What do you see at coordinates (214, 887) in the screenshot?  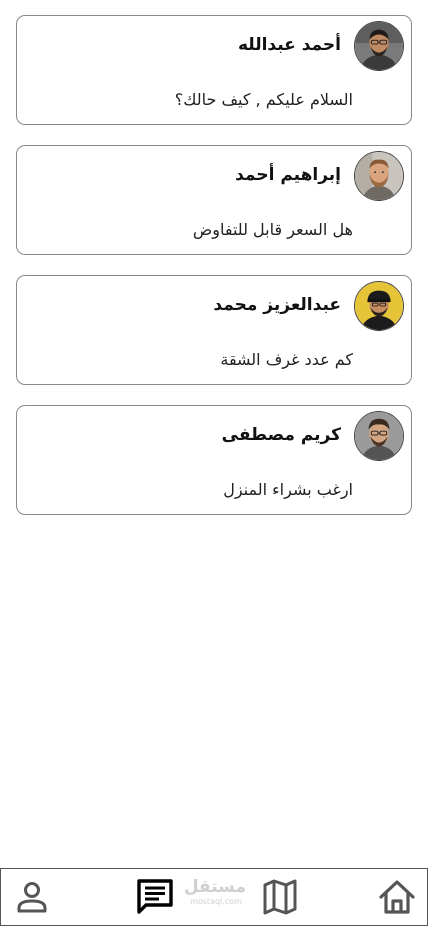 I see `watermark-arabic: مستقل` at bounding box center [214, 887].